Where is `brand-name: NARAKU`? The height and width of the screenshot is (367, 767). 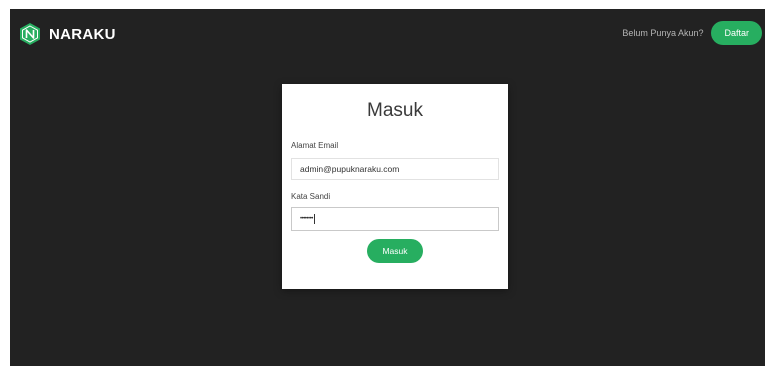
brand-name: NARAKU is located at coordinates (82, 34).